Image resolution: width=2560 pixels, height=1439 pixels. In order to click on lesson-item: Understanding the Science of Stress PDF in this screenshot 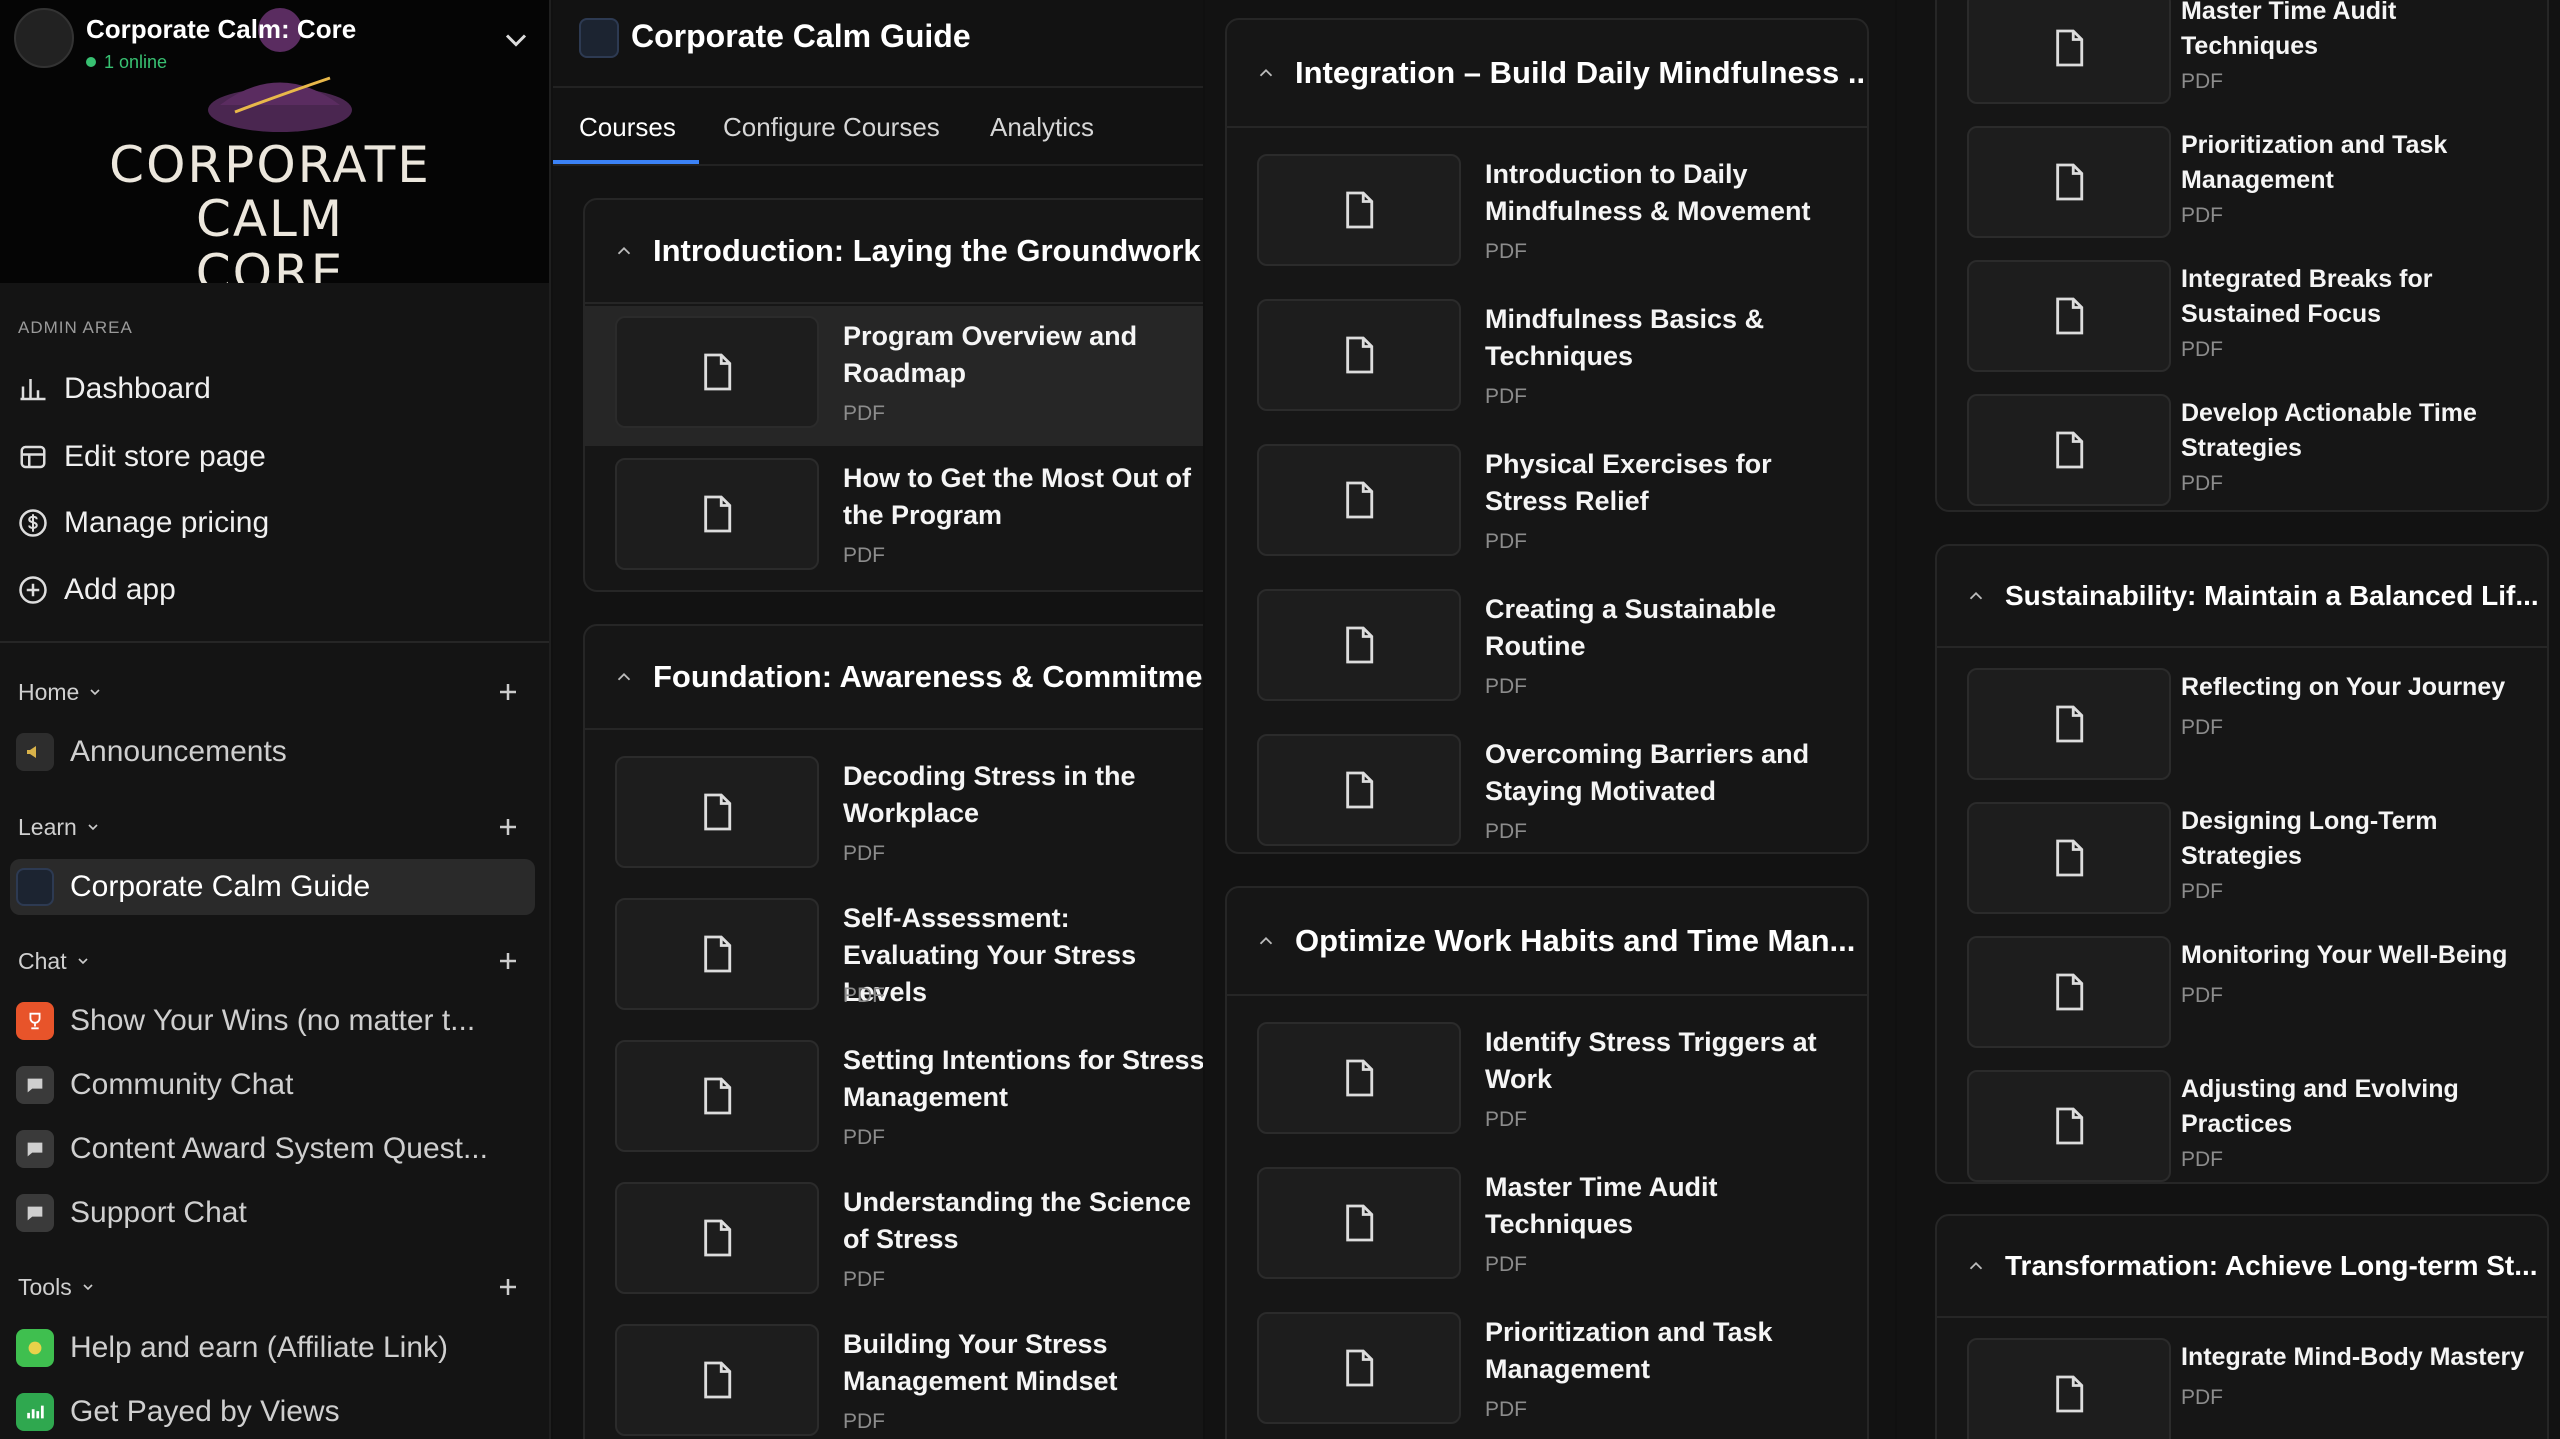, I will do `click(894, 1242)`.